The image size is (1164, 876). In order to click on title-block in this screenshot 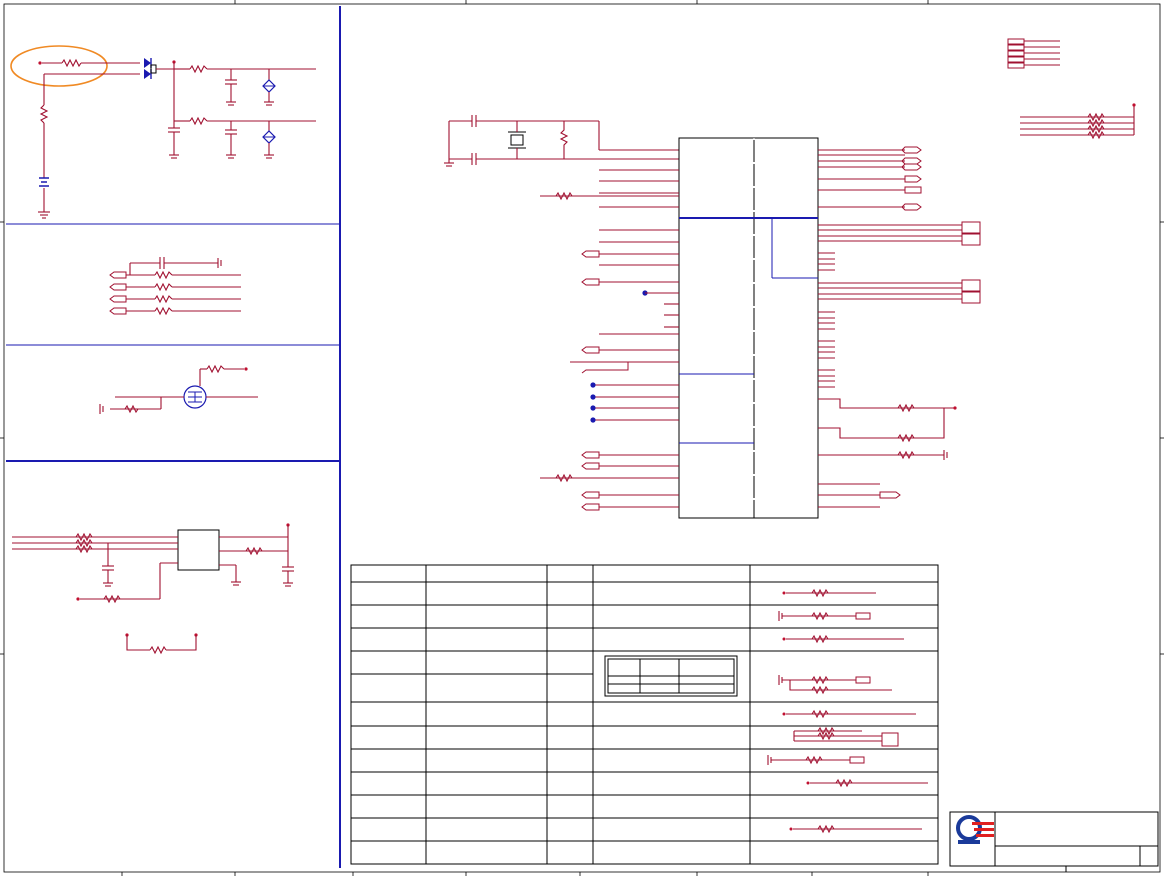, I will do `click(1054, 841)`.